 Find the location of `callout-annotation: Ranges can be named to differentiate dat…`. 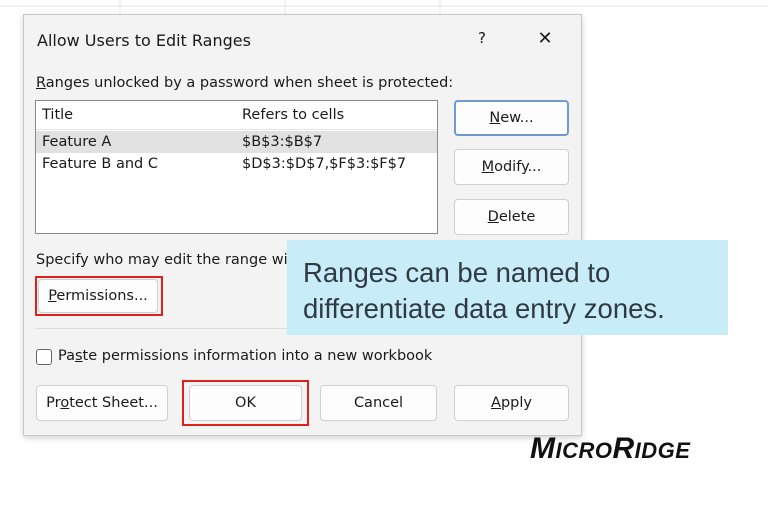

callout-annotation: Ranges can be named to differentiate dat… is located at coordinates (507, 287).